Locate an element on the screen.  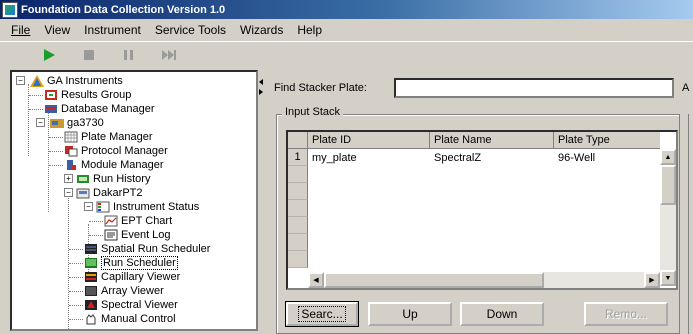
find-stacker-input is located at coordinates (534, 88).